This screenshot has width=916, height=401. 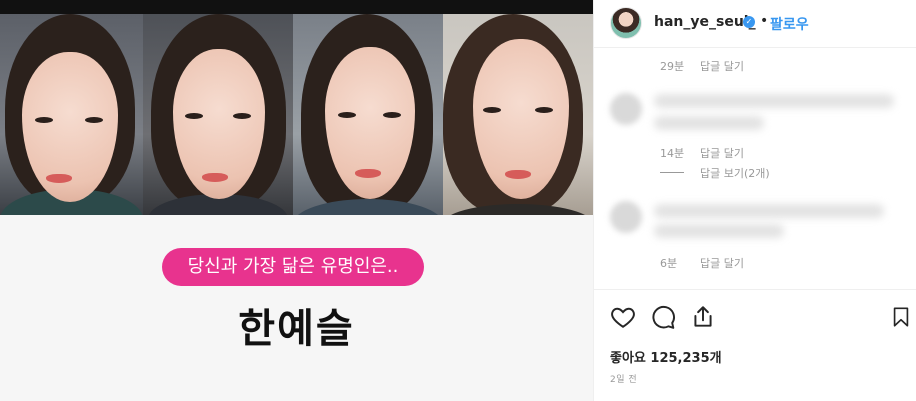 I want to click on like-count: 좋아요 125,235개, so click(x=666, y=356).